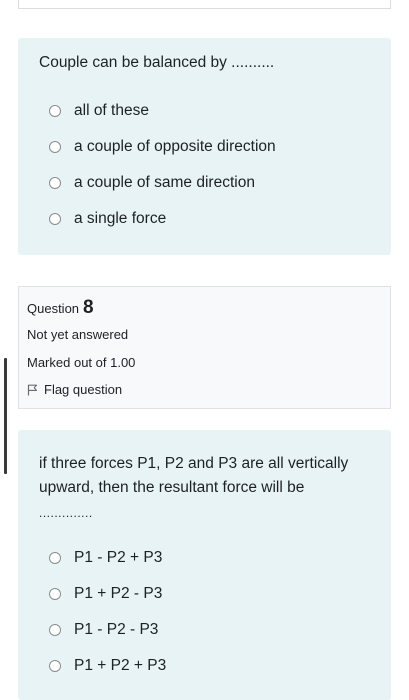  What do you see at coordinates (53, 308) in the screenshot?
I see `question-word: Question` at bounding box center [53, 308].